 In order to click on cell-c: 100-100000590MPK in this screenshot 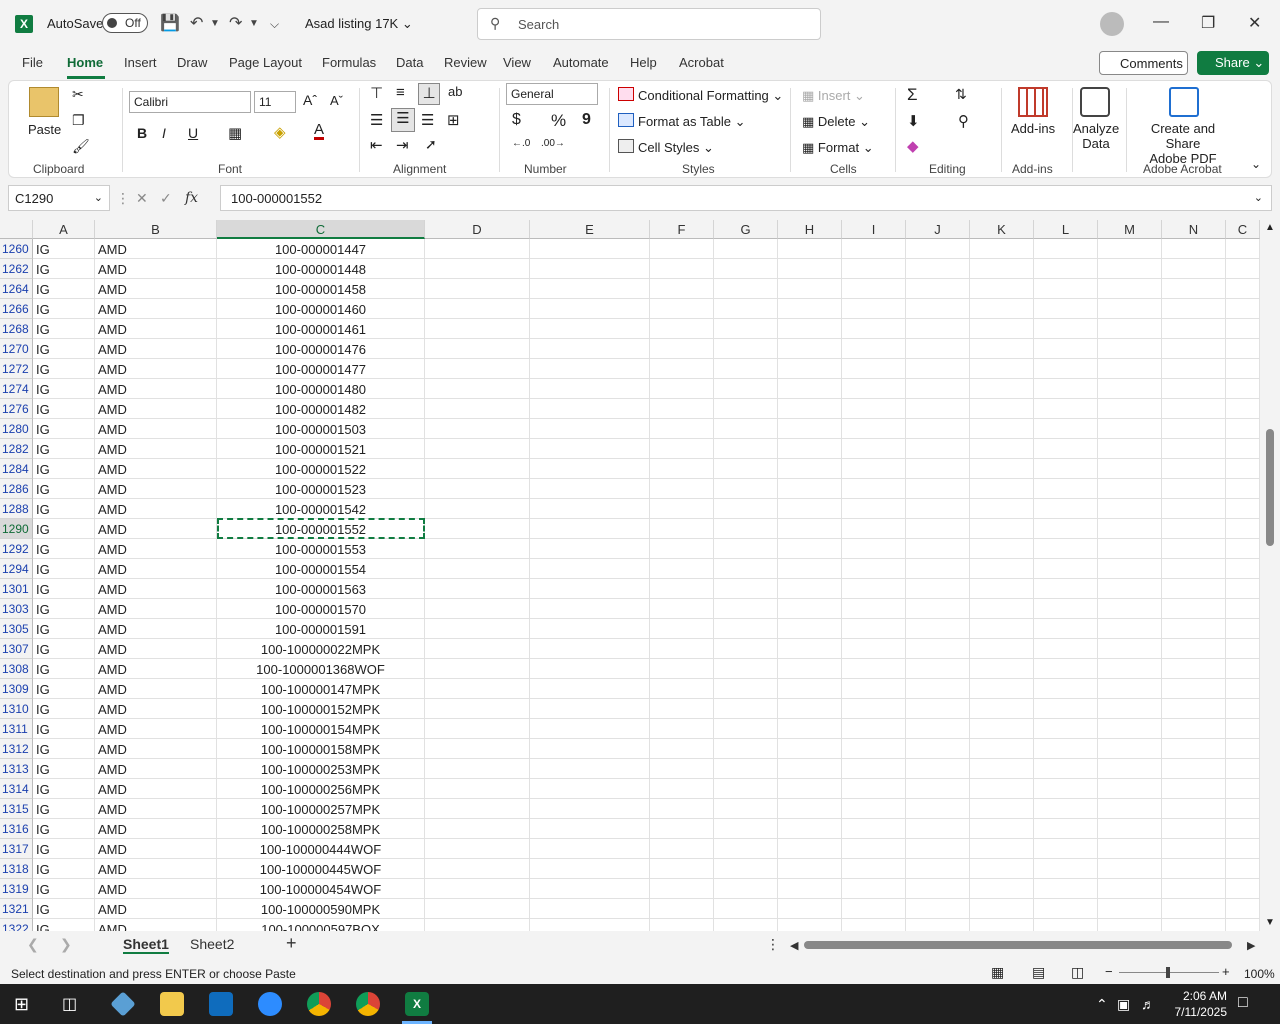, I will do `click(321, 909)`.